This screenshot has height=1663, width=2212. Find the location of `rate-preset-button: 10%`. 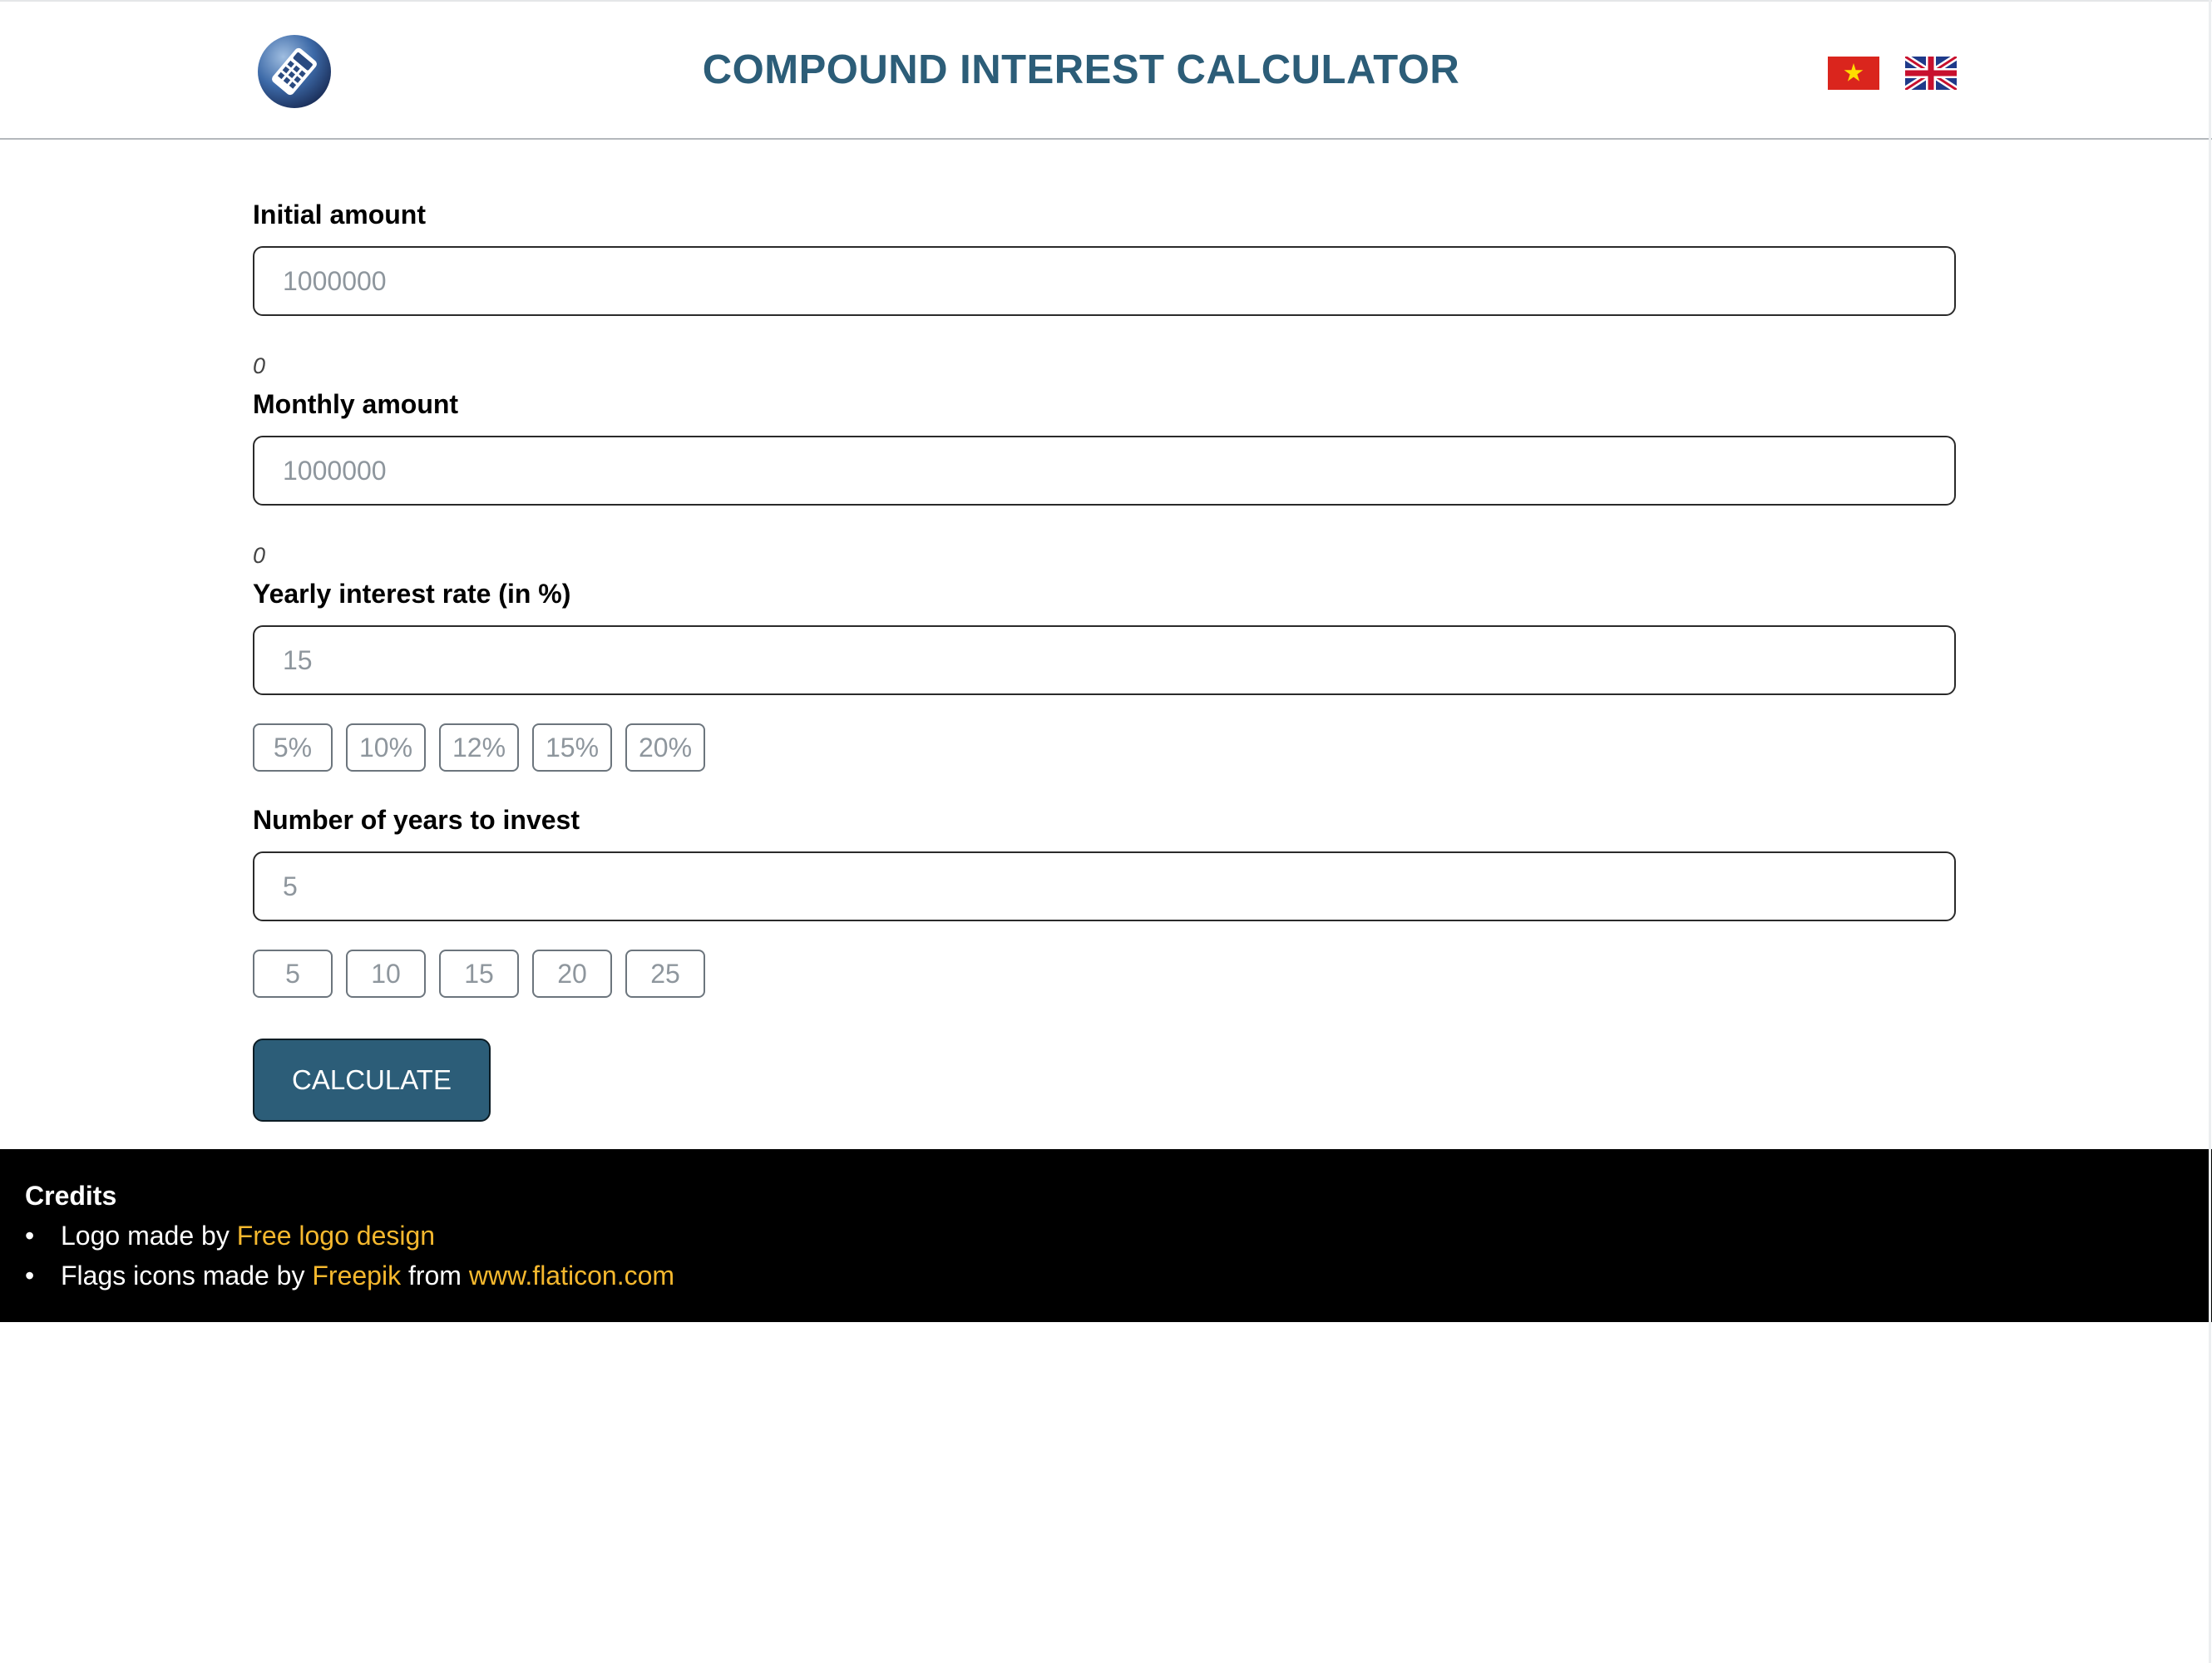

rate-preset-button: 10% is located at coordinates (386, 747).